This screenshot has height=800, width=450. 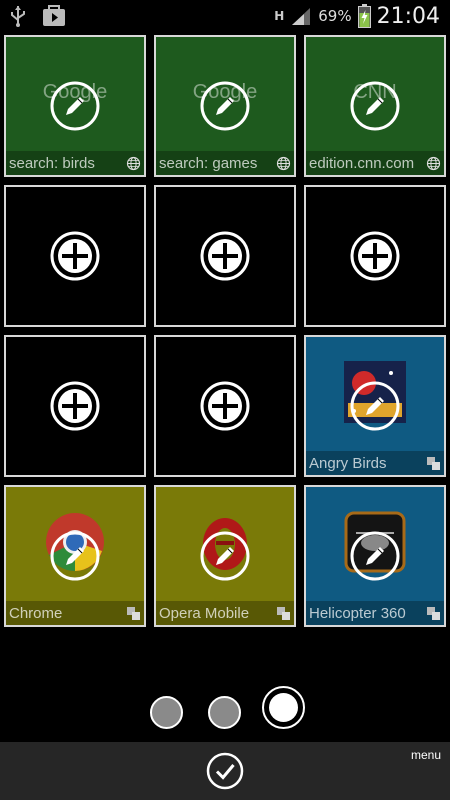 What do you see at coordinates (357, 613) in the screenshot?
I see `tile-label: Helicopter 360` at bounding box center [357, 613].